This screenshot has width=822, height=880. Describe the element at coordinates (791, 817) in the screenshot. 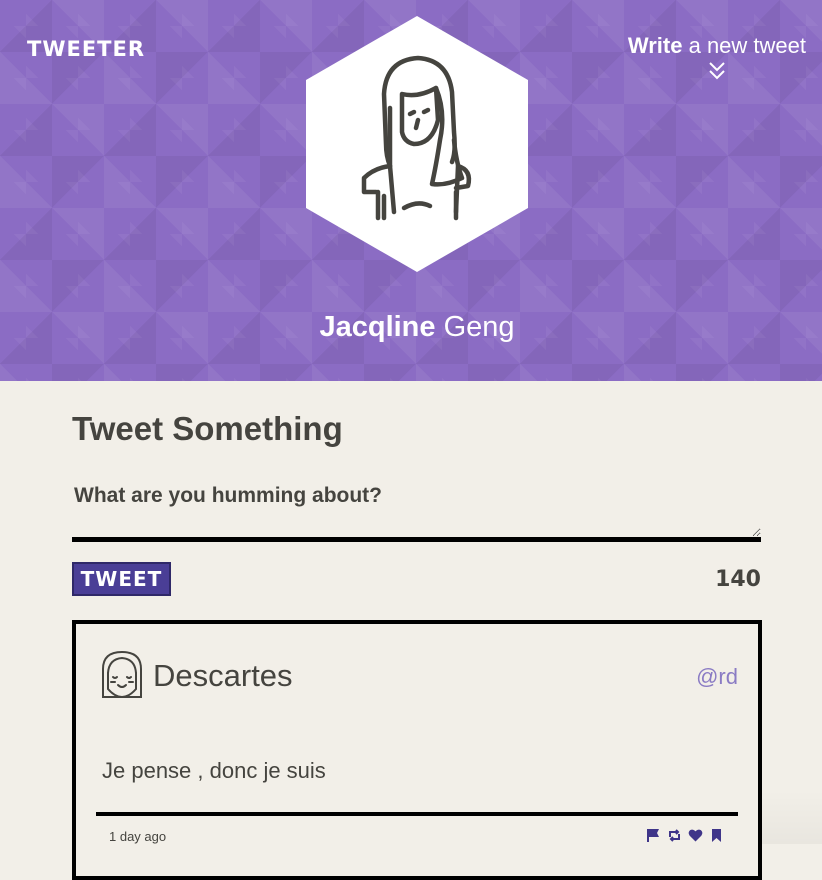

I see `scroll-shadow` at that location.